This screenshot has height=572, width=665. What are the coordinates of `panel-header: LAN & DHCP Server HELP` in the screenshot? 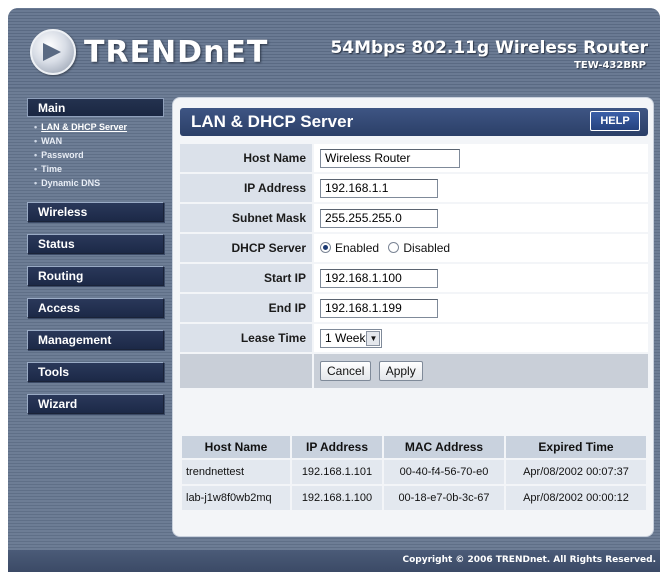 It's located at (414, 122).